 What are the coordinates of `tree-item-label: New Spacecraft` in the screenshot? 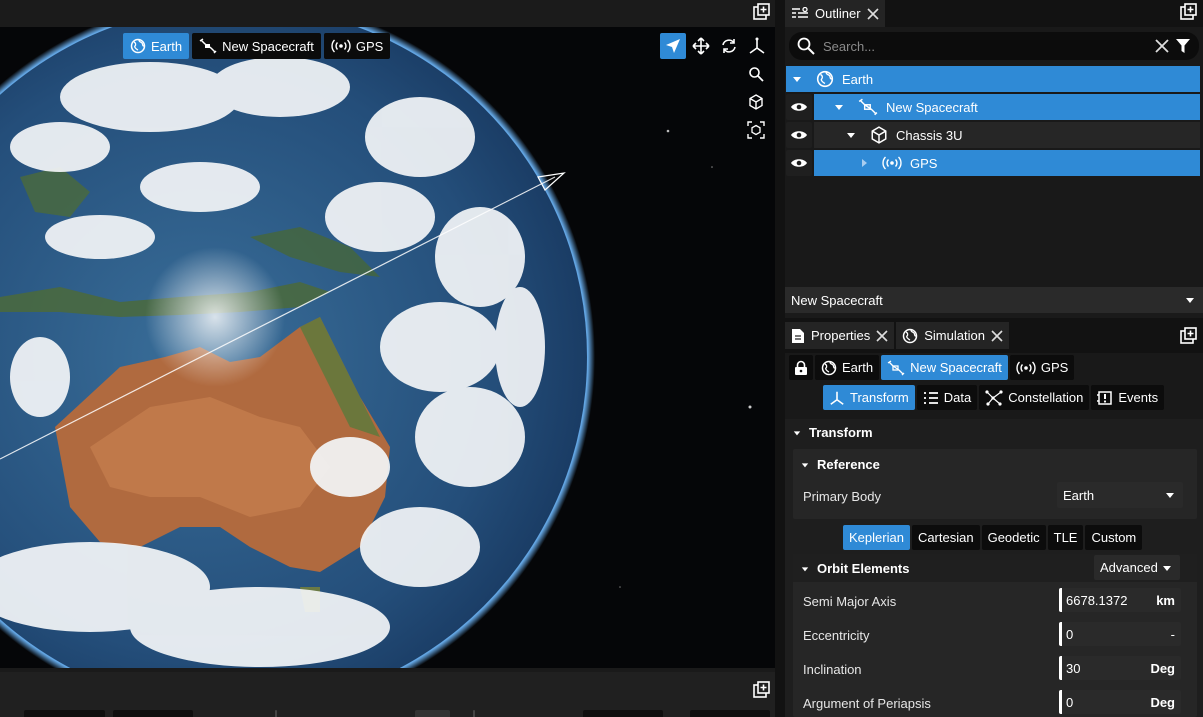 It's located at (932, 107).